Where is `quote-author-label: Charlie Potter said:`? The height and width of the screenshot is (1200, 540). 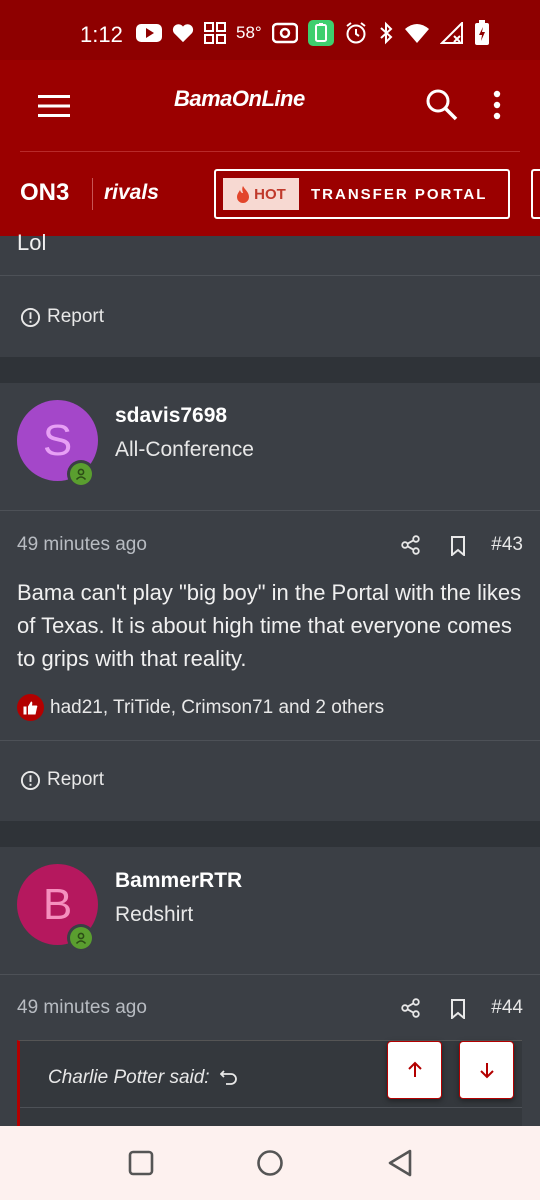 quote-author-label: Charlie Potter said: is located at coordinates (129, 1077).